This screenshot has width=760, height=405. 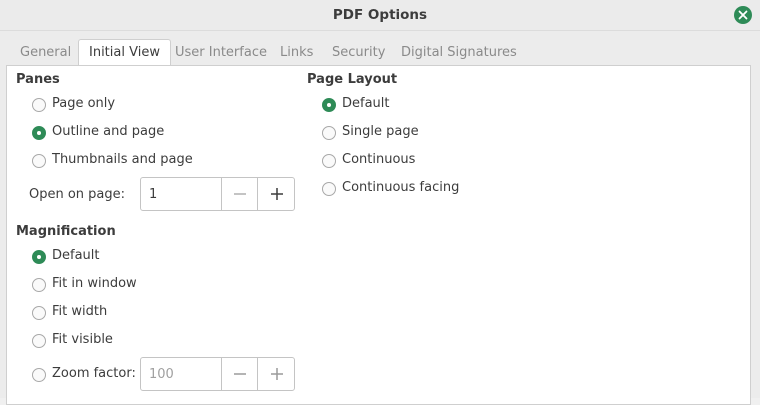 I want to click on magnification-heading: Magnification, so click(x=66, y=231).